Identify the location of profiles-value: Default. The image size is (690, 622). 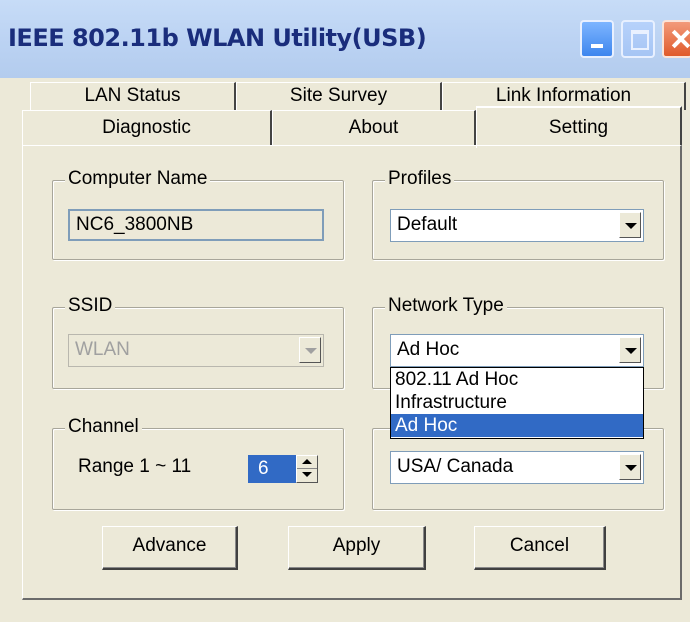
(427, 224).